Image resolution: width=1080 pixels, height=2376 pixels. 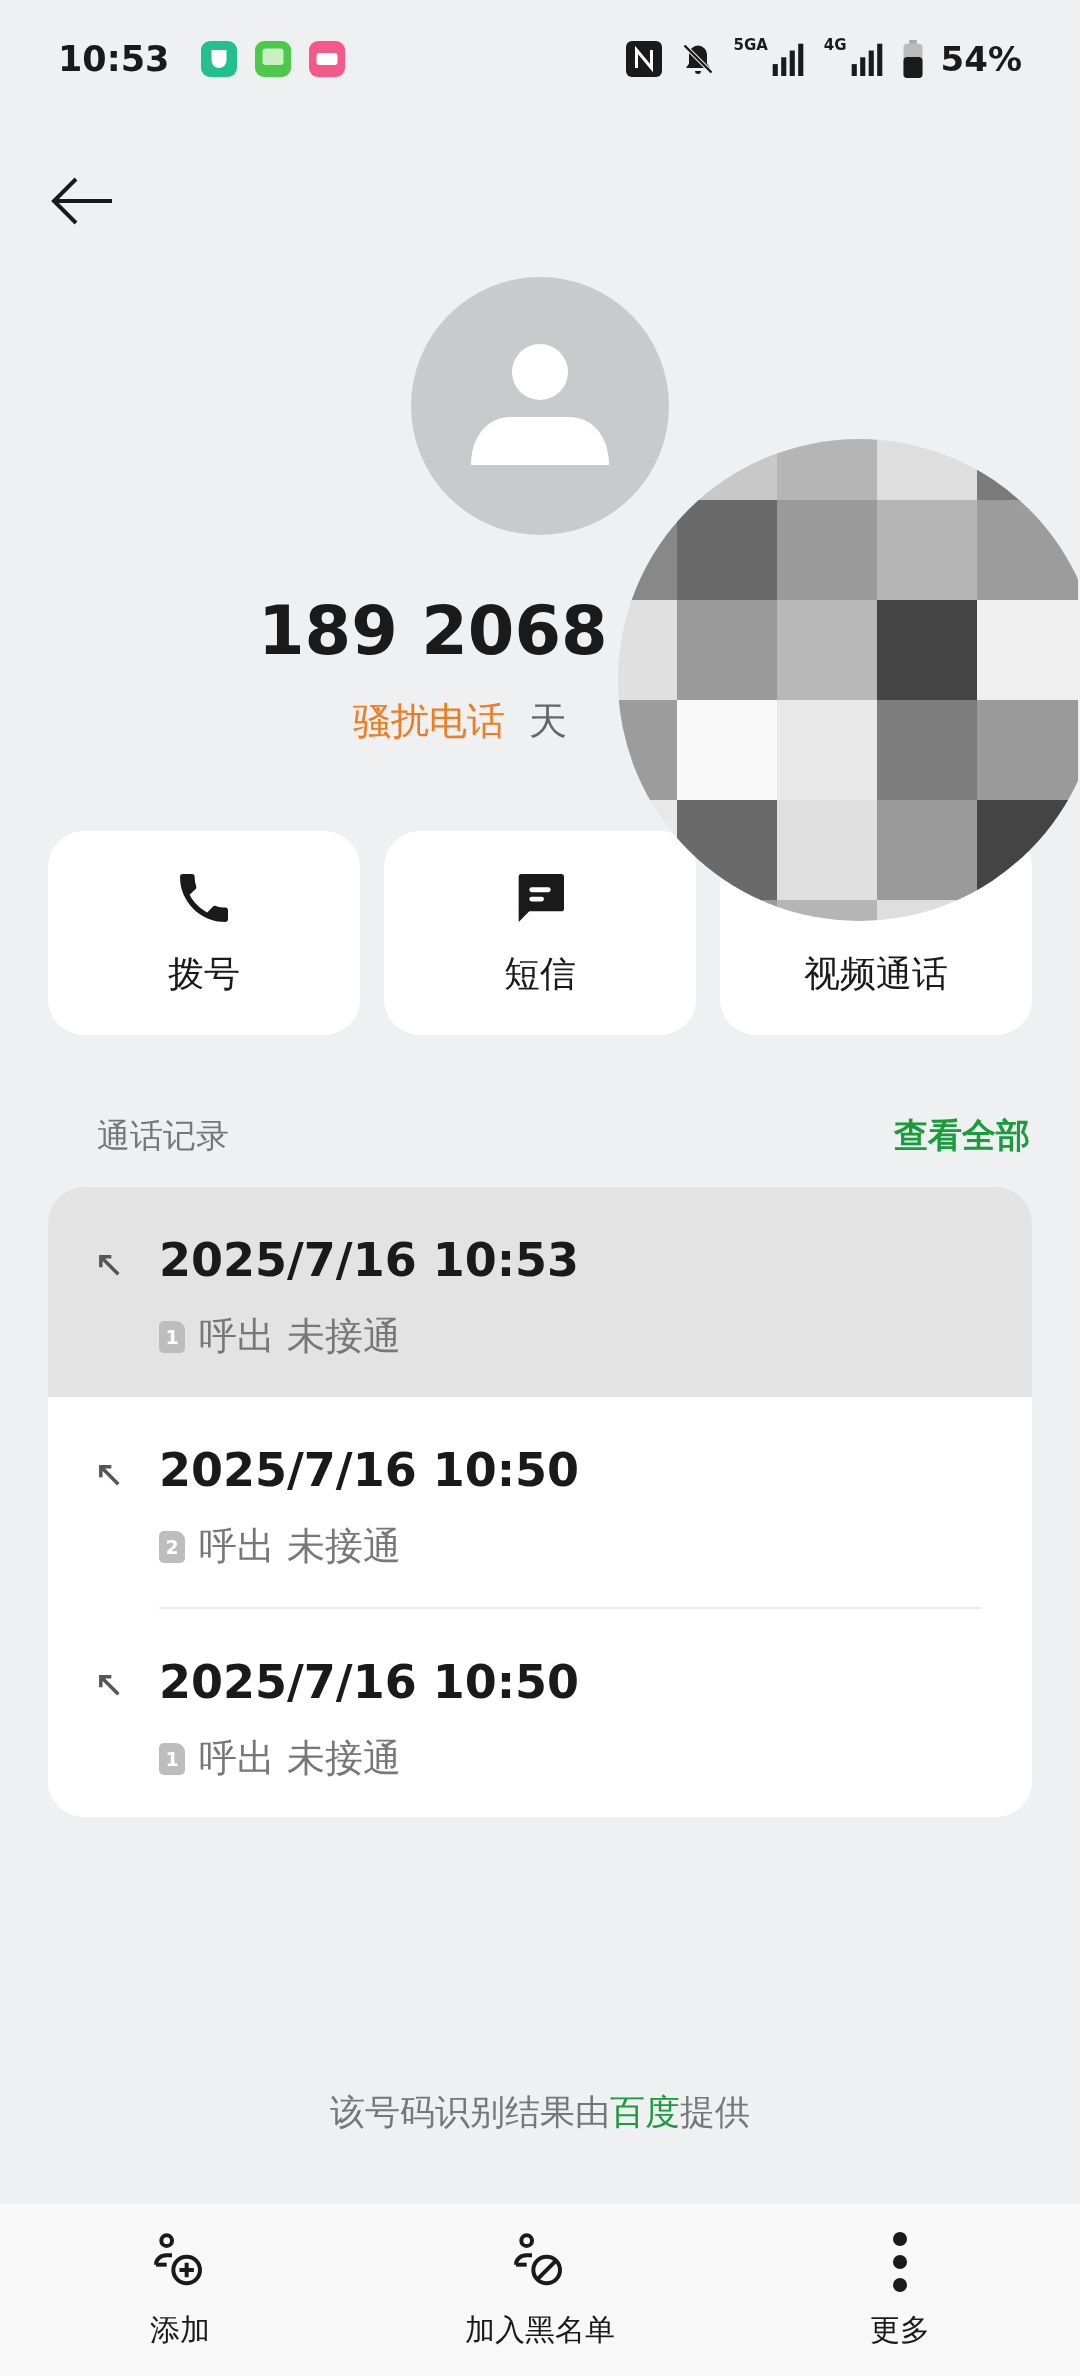 I want to click on sim-badge: 2, so click(x=172, y=1546).